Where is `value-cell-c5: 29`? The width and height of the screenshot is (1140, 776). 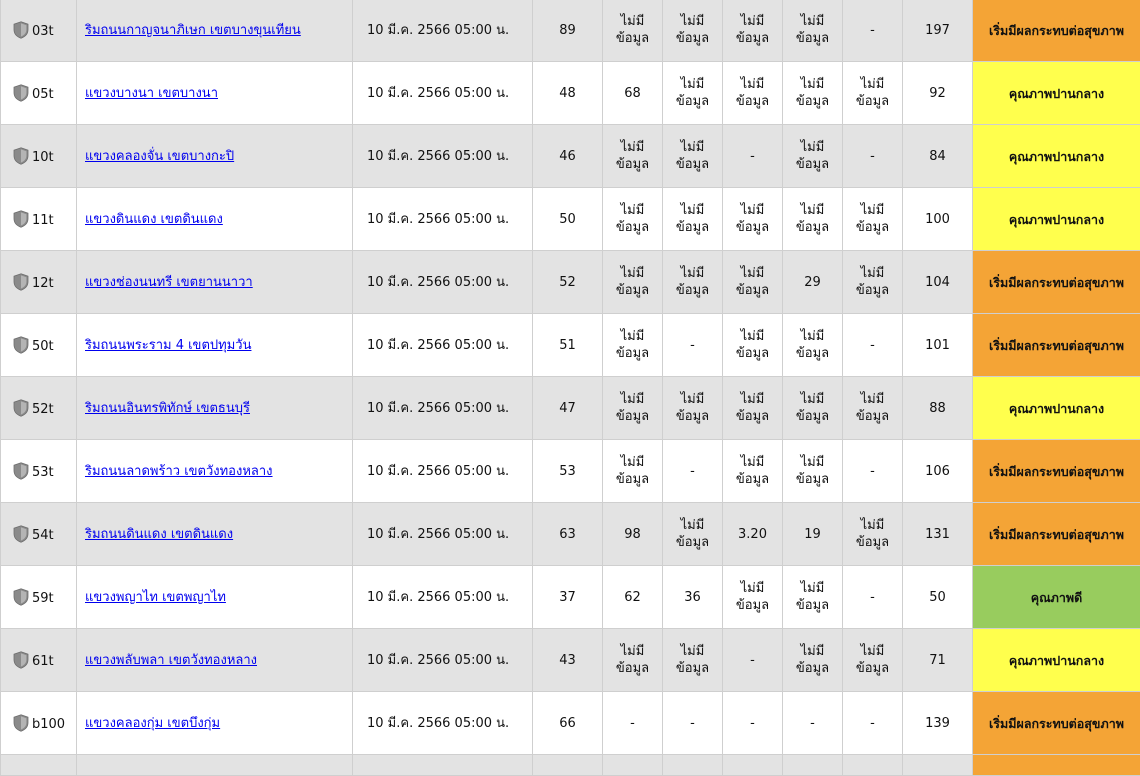 value-cell-c5: 29 is located at coordinates (813, 282).